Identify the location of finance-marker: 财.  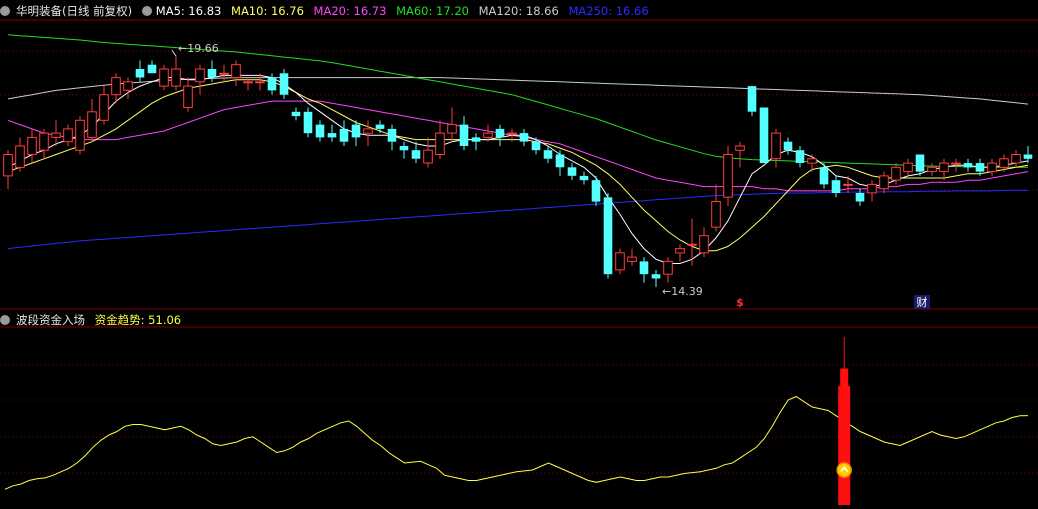
(922, 302).